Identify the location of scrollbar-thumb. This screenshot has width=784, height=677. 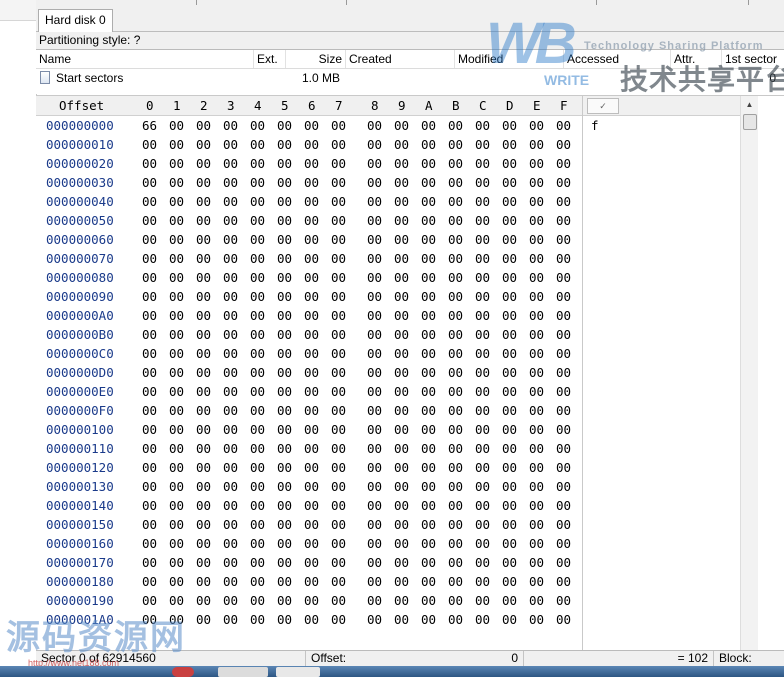
(750, 122).